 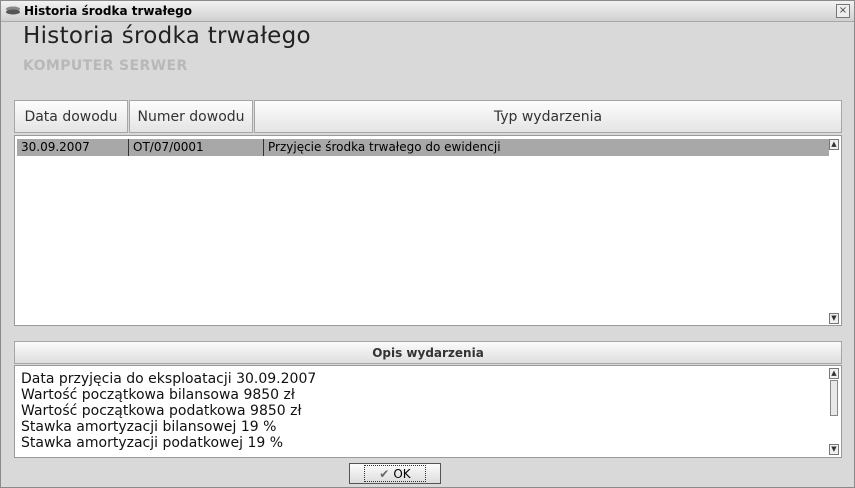 I want to click on description-line: Wartość początkowa podatkowa 9850 zł, so click(x=161, y=411).